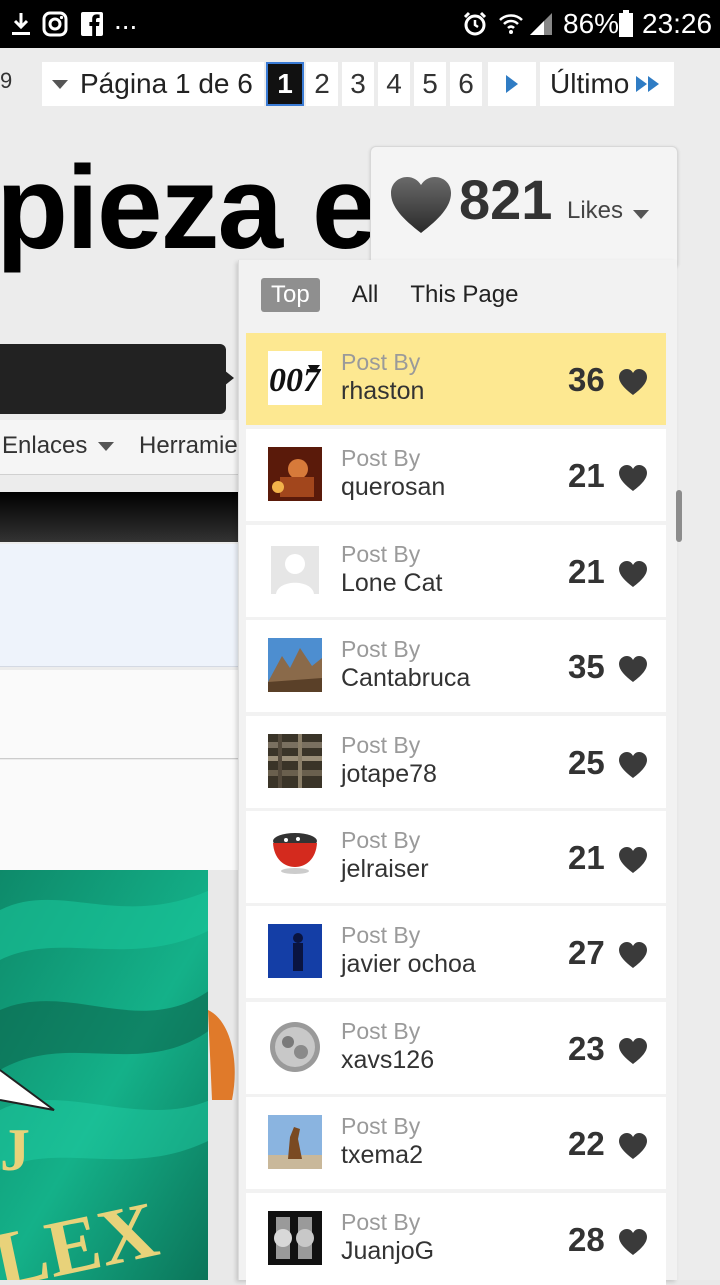  Describe the element at coordinates (591, 23) in the screenshot. I see `battery-percent: 86%` at that location.